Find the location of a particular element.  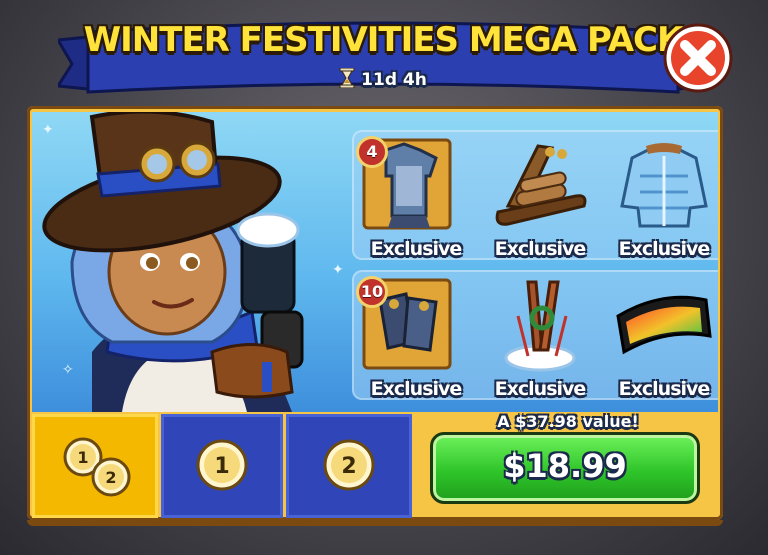

item-slot-sled: Exclusive is located at coordinates (540, 196).